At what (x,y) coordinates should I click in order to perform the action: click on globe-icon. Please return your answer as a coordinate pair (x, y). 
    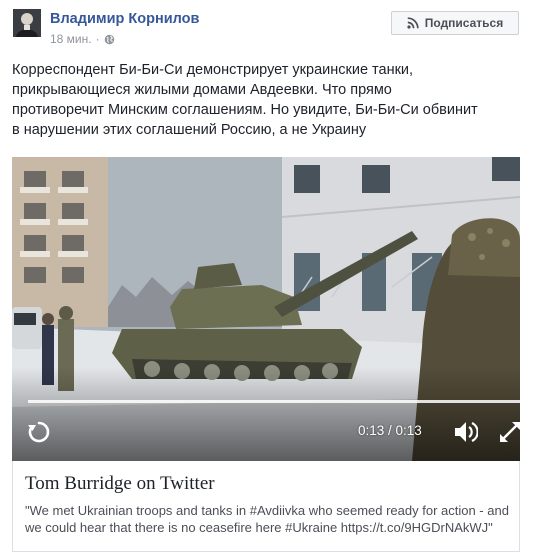
    Looking at the image, I should click on (109, 39).